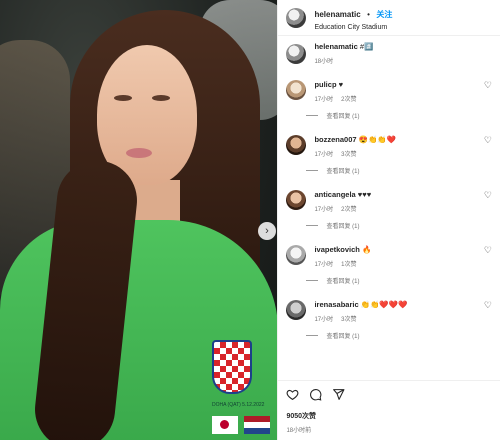 The height and width of the screenshot is (440, 500). What do you see at coordinates (292, 397) in the screenshot?
I see `heart-icon` at bounding box center [292, 397].